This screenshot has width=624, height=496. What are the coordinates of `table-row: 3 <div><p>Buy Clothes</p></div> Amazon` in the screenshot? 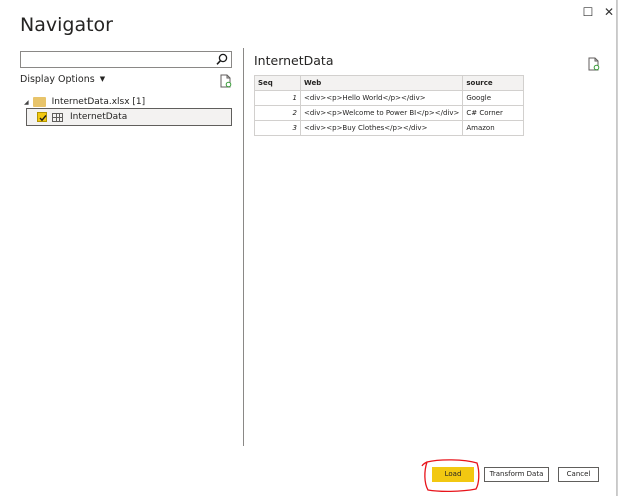 It's located at (389, 128).